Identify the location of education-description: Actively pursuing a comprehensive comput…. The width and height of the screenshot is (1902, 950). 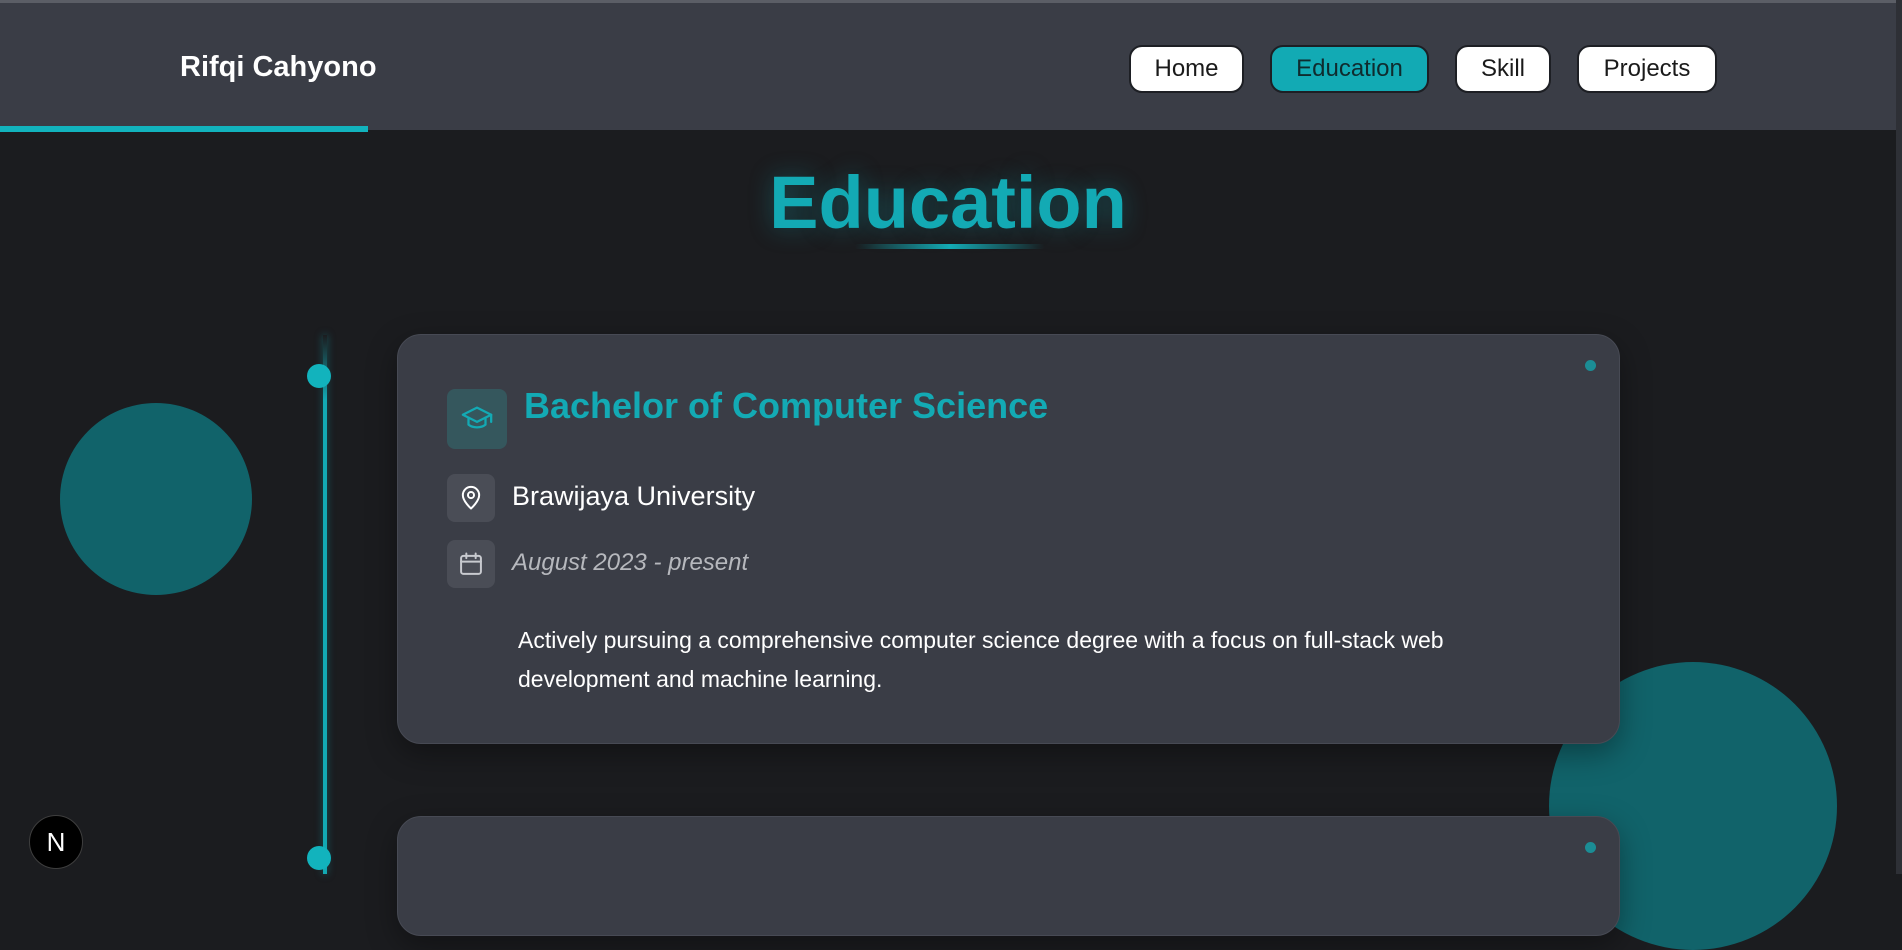
(981, 659).